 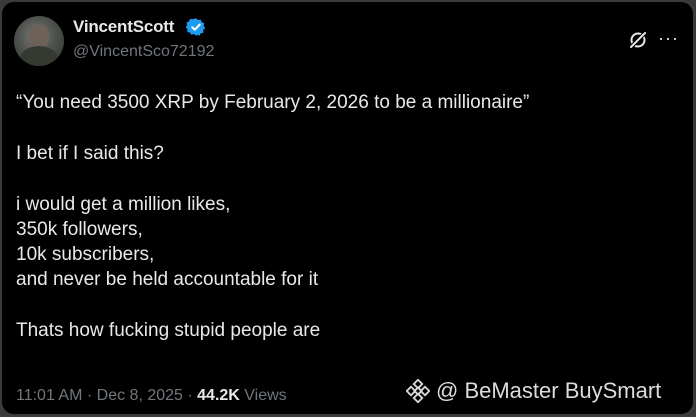 I want to click on watermark-text: @ BeMaster BuySmart, so click(x=549, y=390).